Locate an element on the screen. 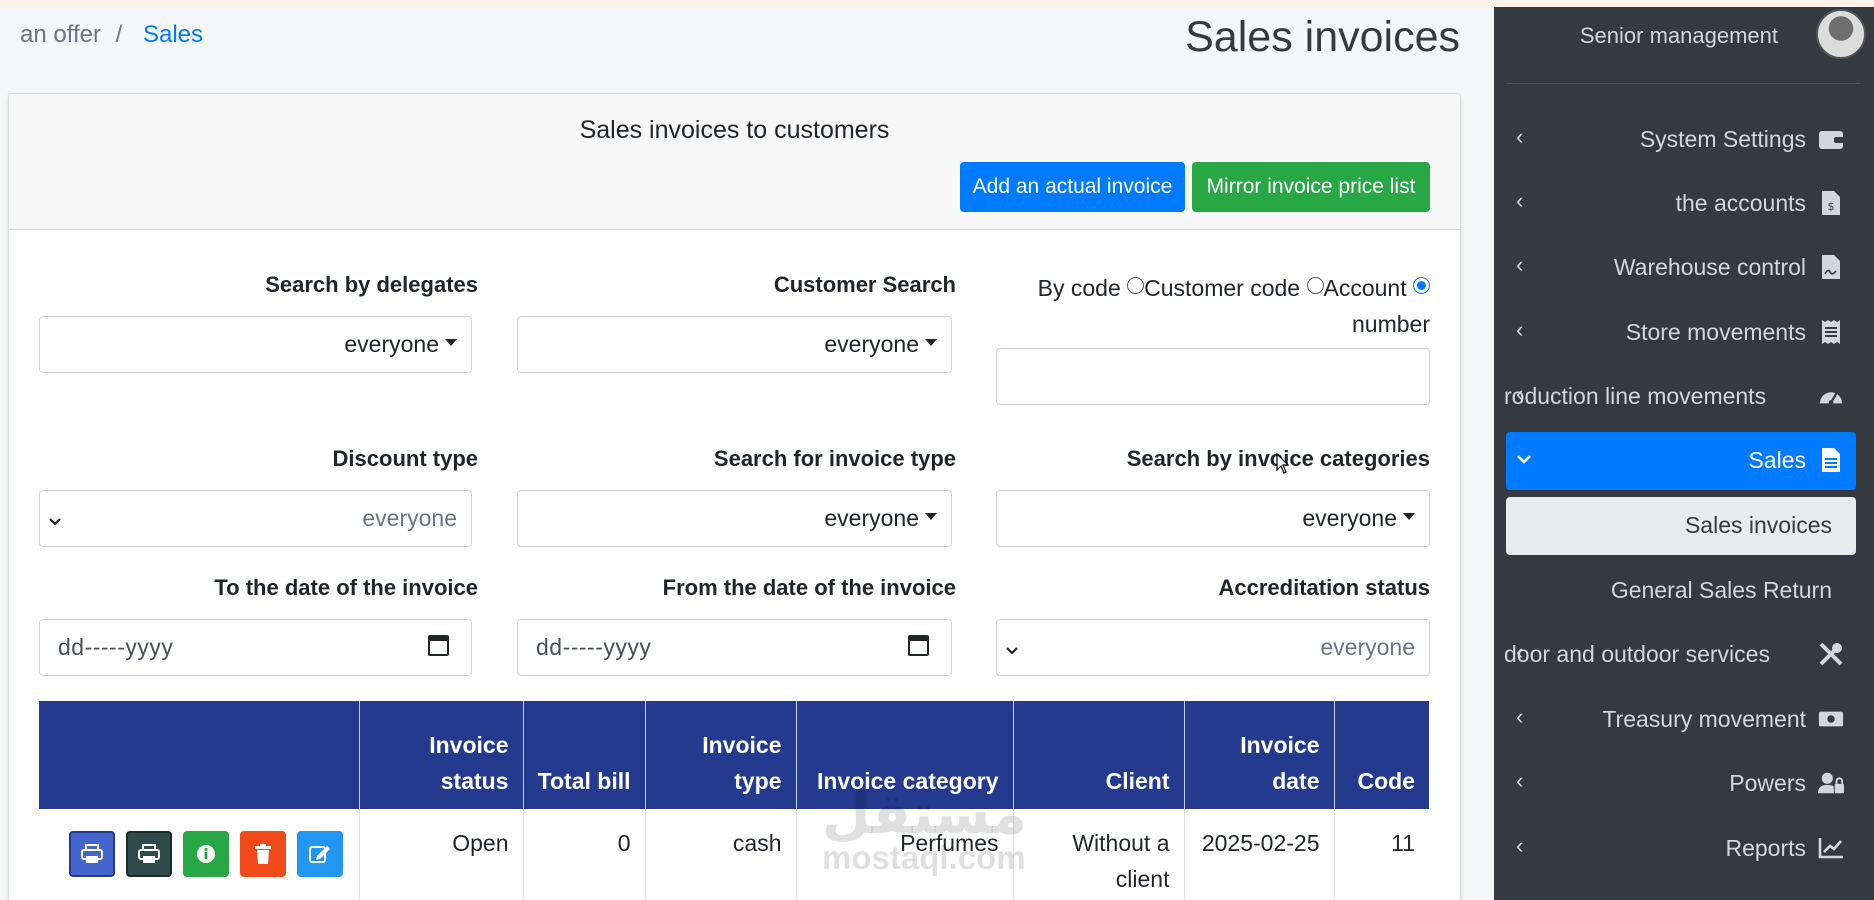 This screenshot has height=900, width=1874. delete-button is located at coordinates (263, 854).